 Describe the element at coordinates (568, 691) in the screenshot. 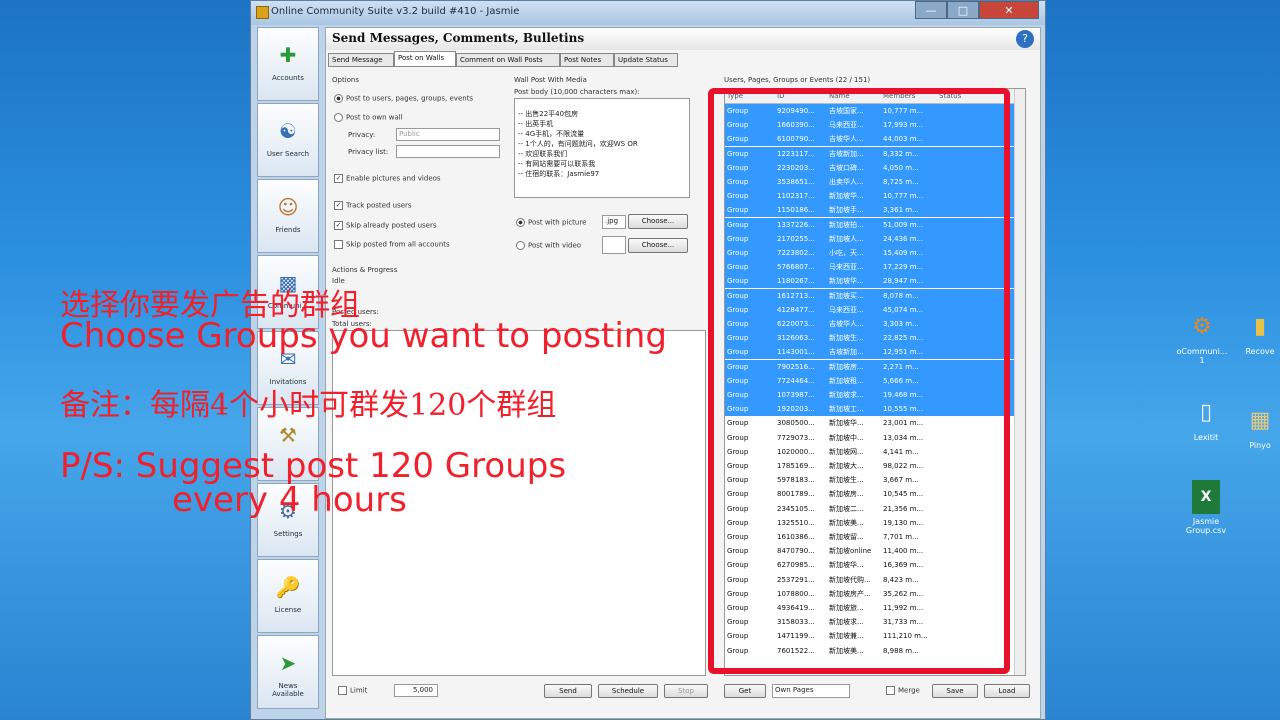

I see `send-button: Send` at that location.